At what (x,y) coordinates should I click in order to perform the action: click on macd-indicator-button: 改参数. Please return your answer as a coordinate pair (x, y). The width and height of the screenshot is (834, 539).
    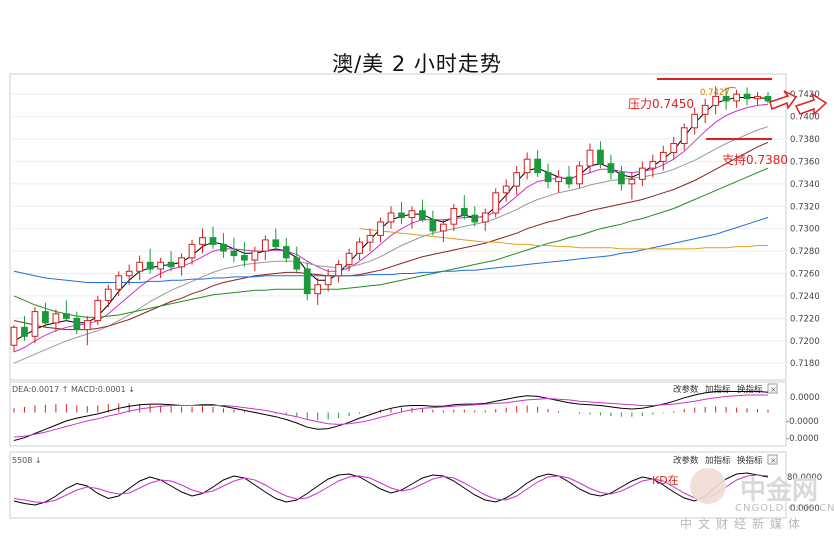
    Looking at the image, I should click on (686, 389).